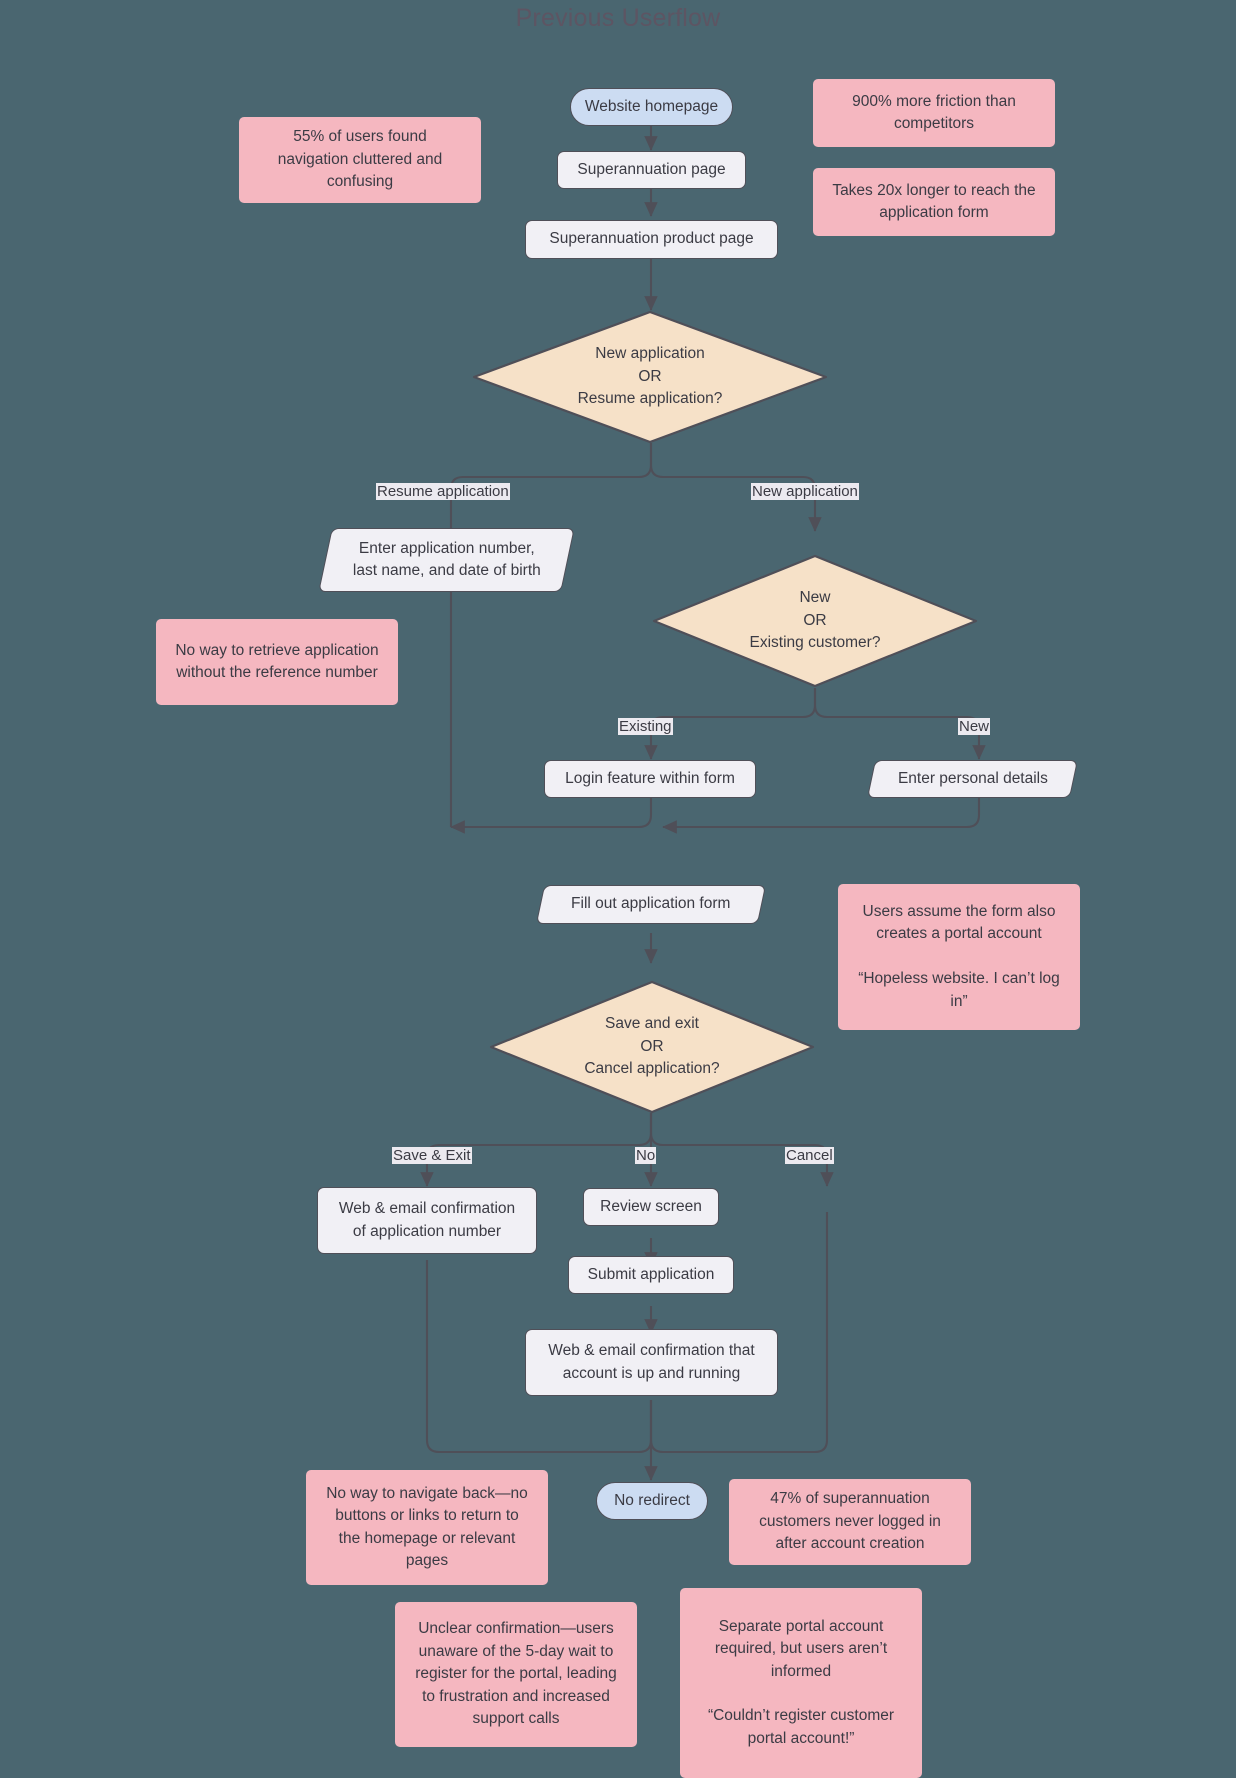 This screenshot has width=1236, height=1778. What do you see at coordinates (446, 548) in the screenshot?
I see `node-label-line1: Enter application number,` at bounding box center [446, 548].